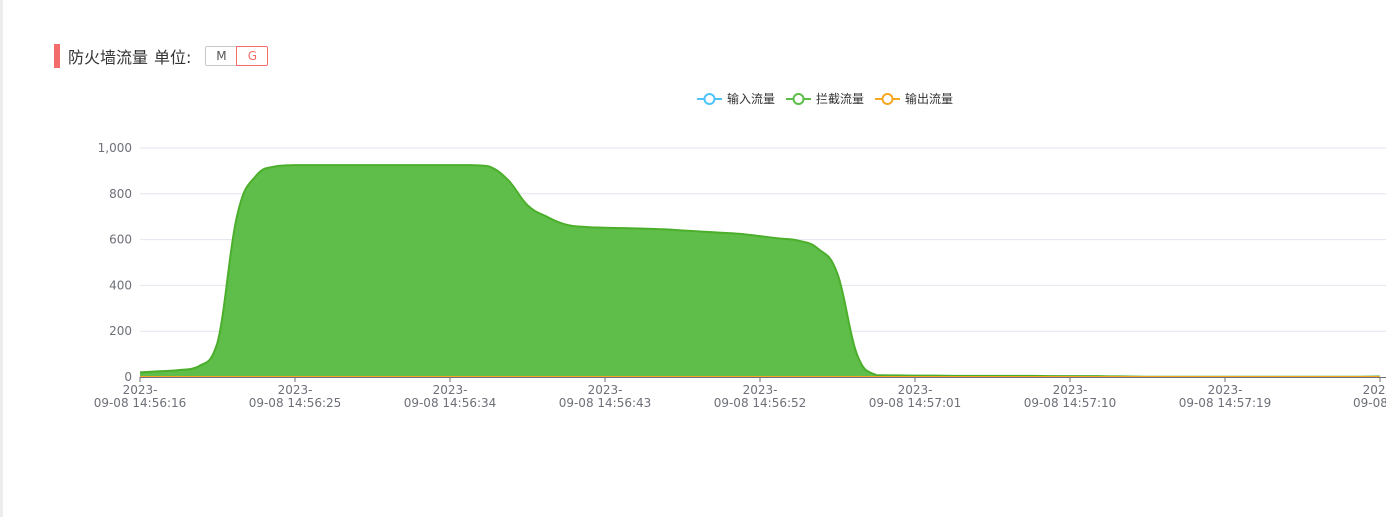 This screenshot has width=1386, height=517. Describe the element at coordinates (840, 99) in the screenshot. I see `legend-label: 拦截流量` at that location.